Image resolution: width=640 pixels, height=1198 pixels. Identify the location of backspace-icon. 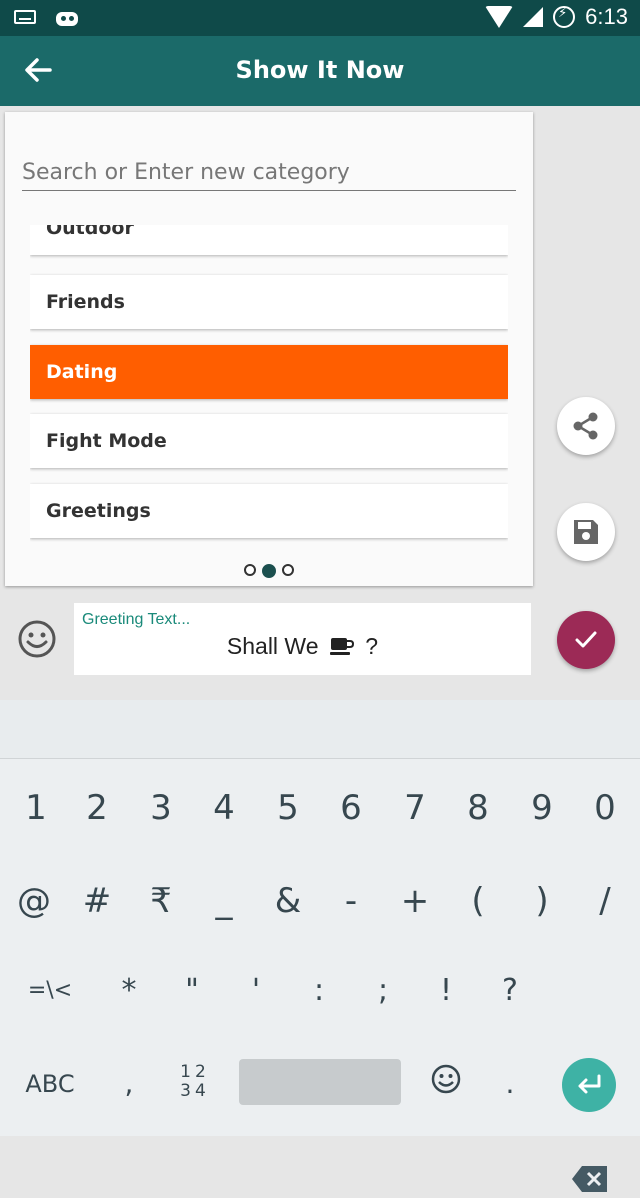
(589, 1179).